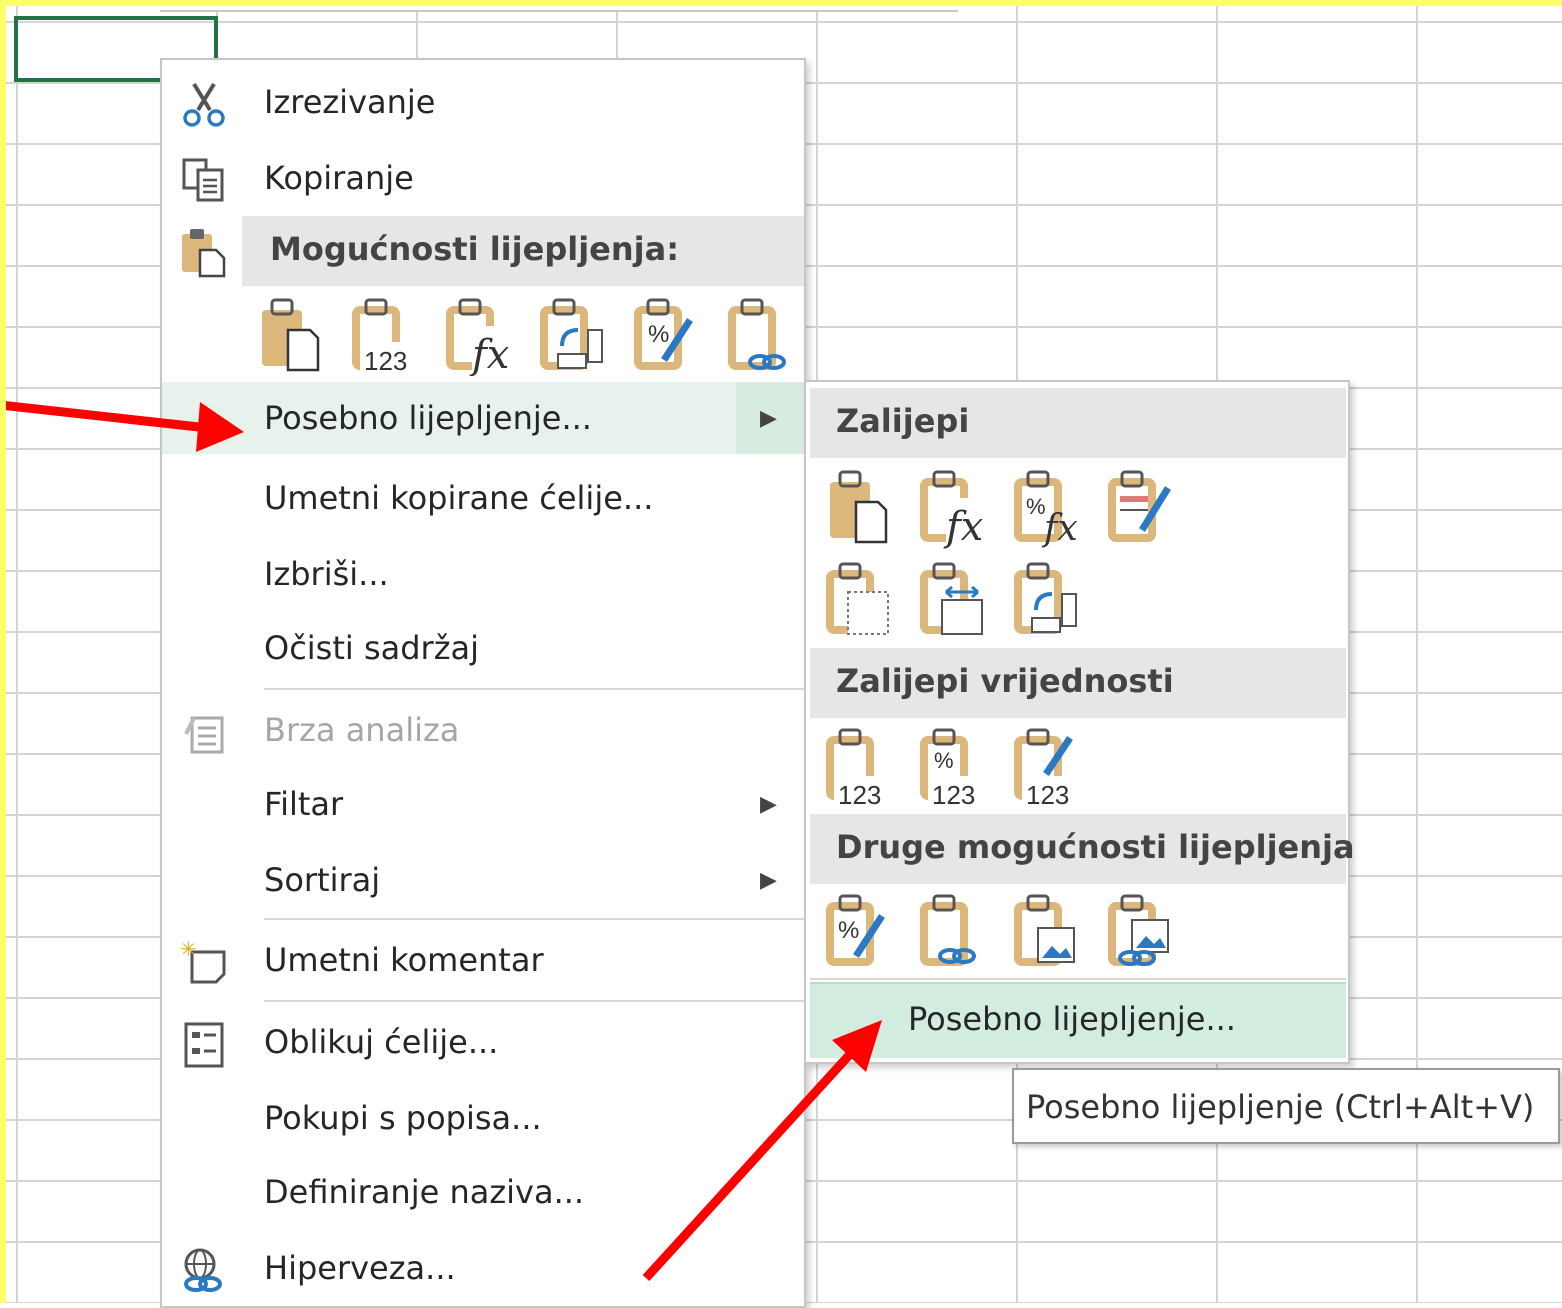  I want to click on menu-item-sort: Sortiraj ▶, so click(483, 880).